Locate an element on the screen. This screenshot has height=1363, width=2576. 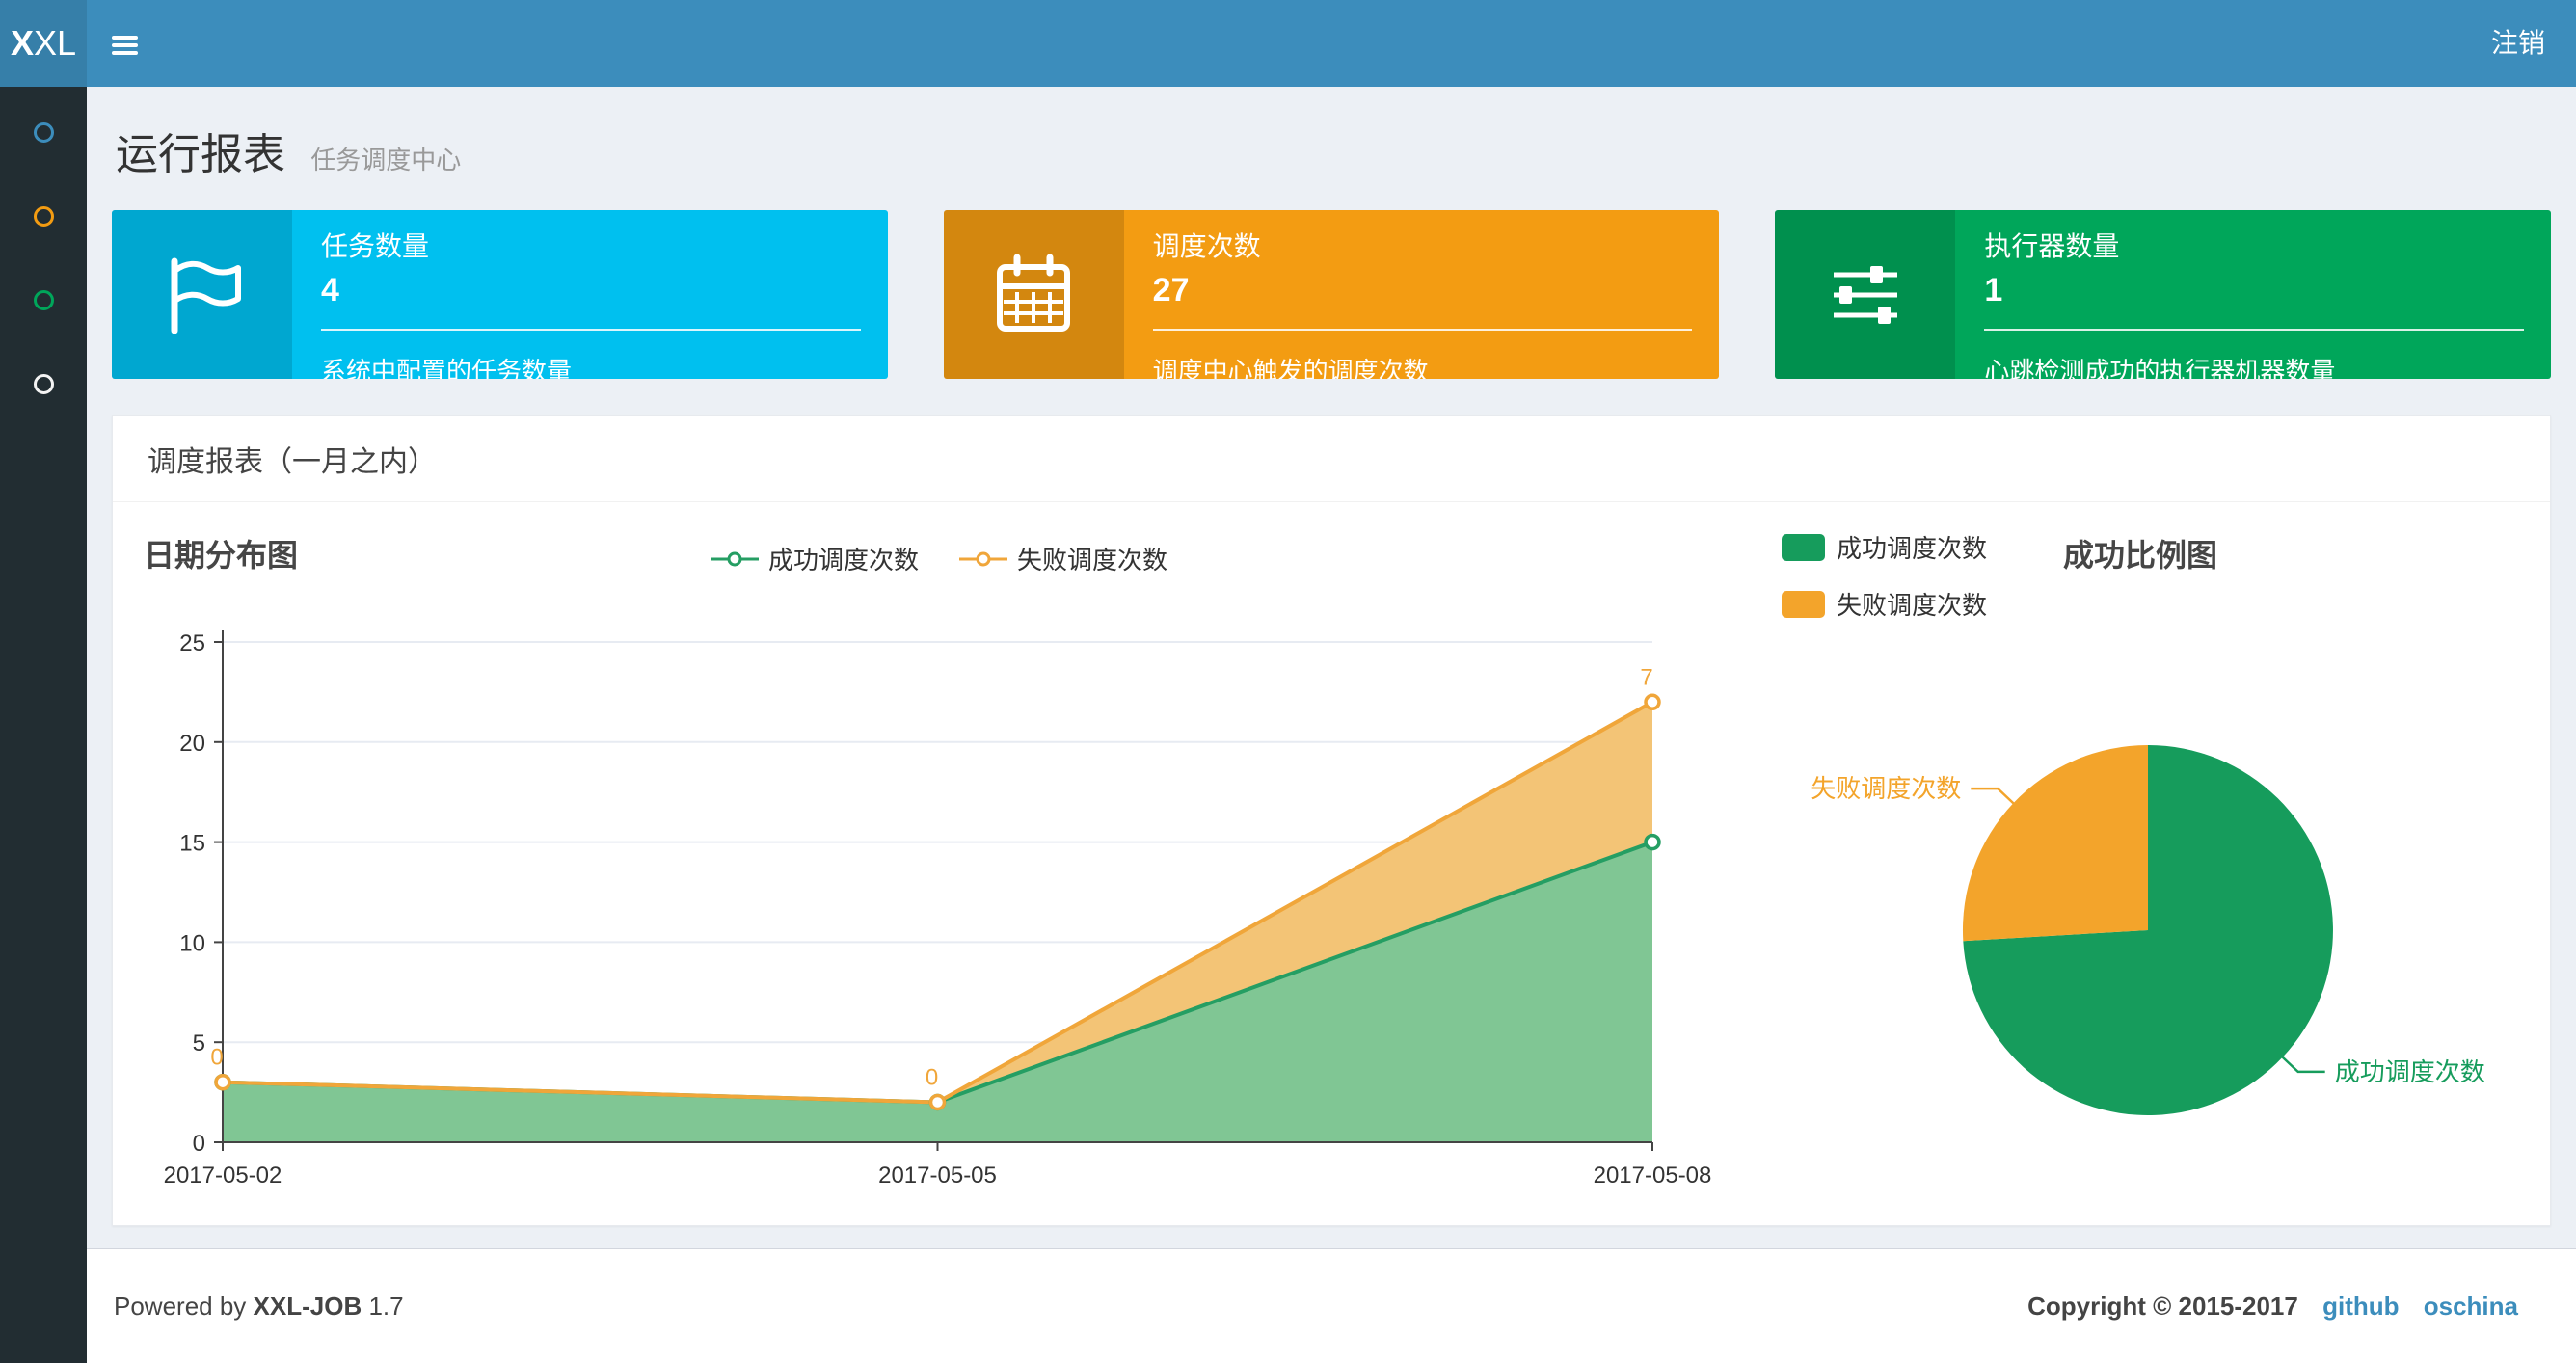
svg-text: 5 is located at coordinates (199, 1043).